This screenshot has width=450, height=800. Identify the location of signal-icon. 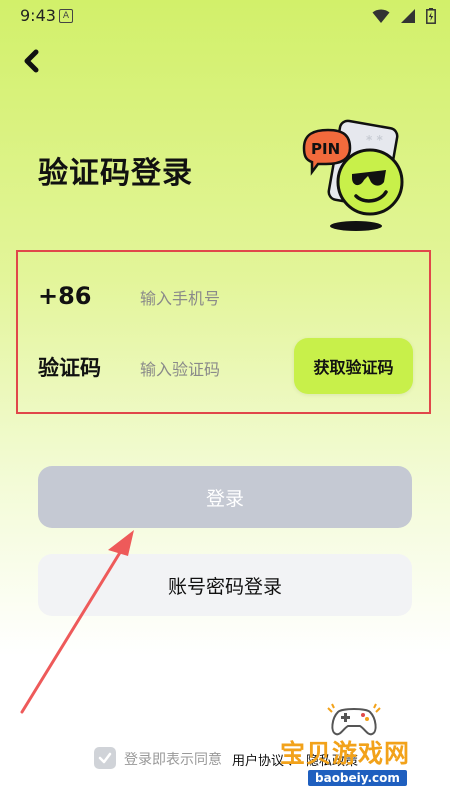
(407, 16).